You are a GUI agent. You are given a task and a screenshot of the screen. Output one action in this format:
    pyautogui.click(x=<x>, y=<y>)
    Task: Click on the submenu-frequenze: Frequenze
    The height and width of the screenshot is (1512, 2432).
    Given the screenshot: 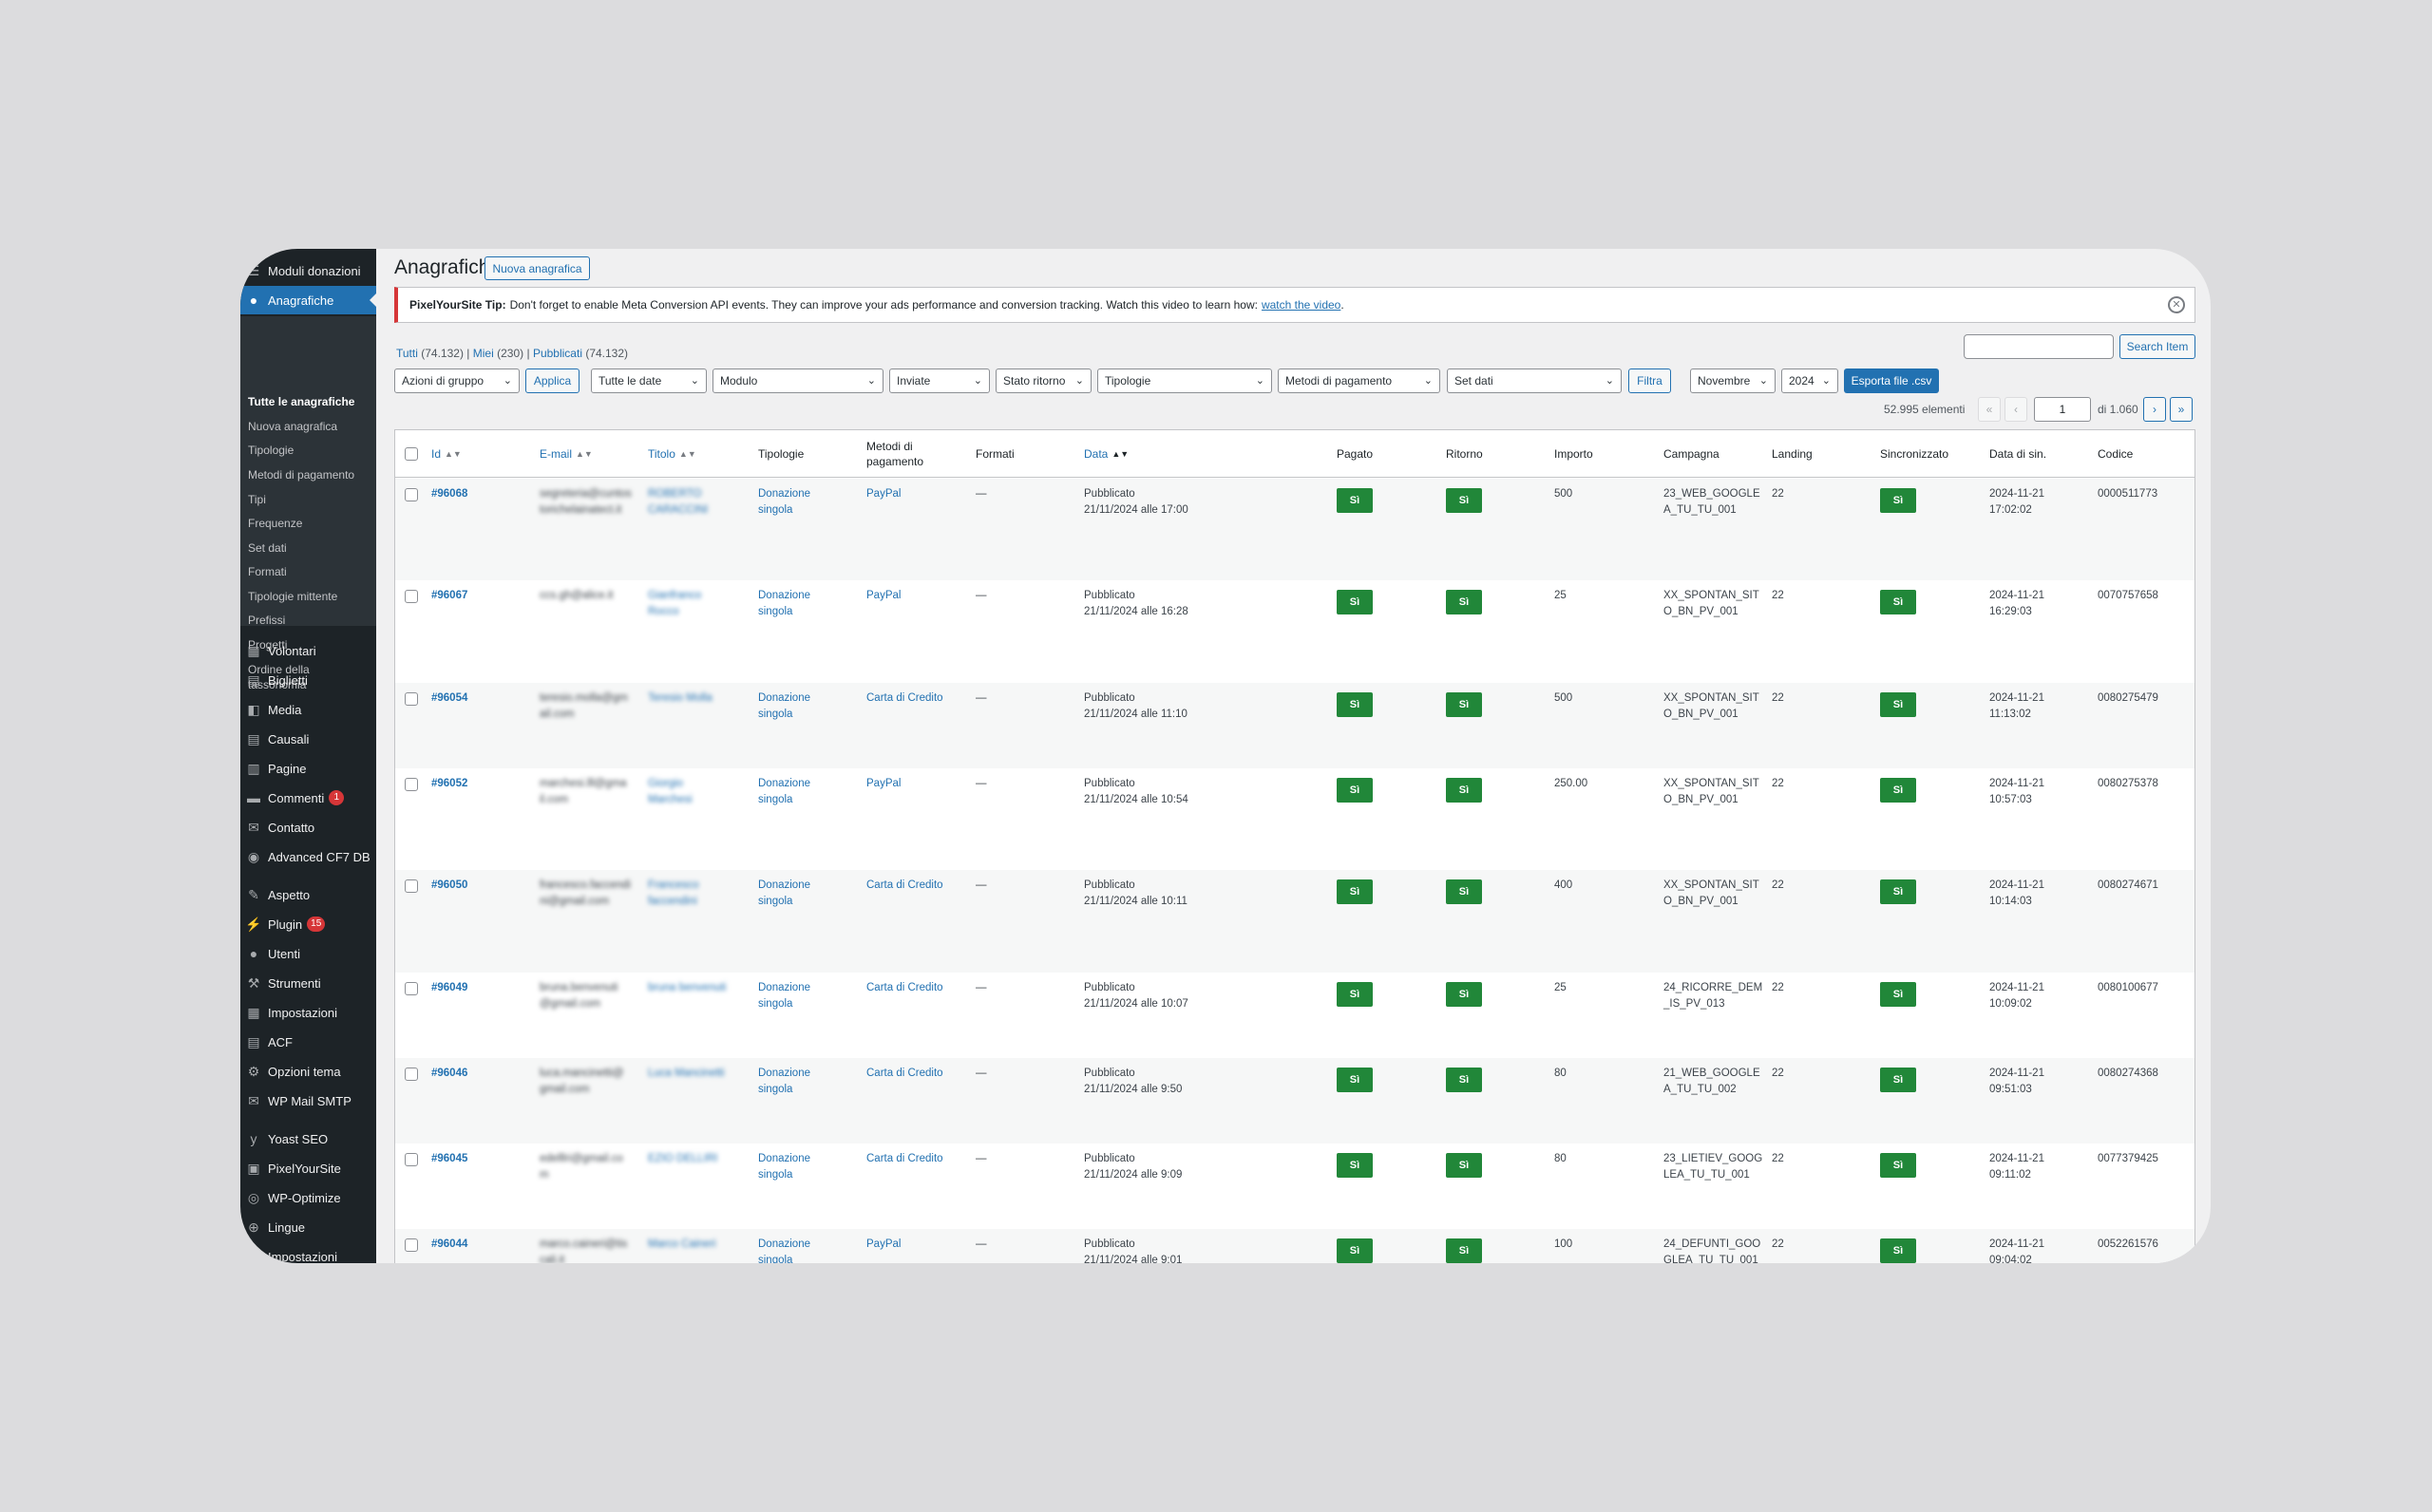 What is the action you would take?
    pyautogui.click(x=275, y=524)
    